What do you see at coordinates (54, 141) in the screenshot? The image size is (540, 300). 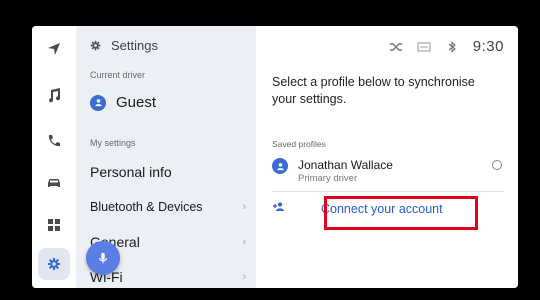 I see `phone-icon` at bounding box center [54, 141].